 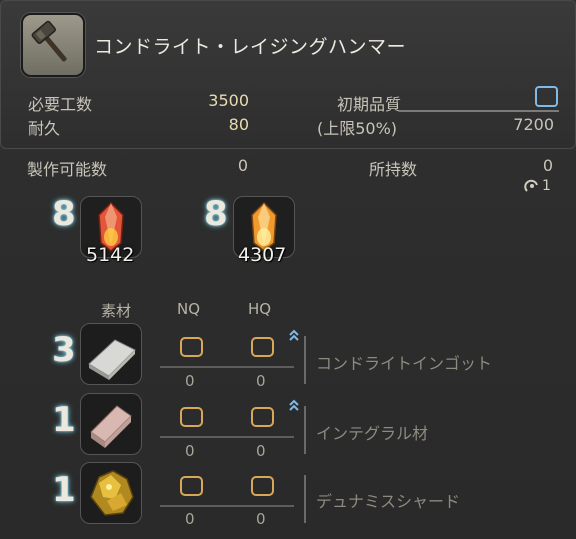 What do you see at coordinates (260, 309) in the screenshot?
I see `hq-header: HQ` at bounding box center [260, 309].